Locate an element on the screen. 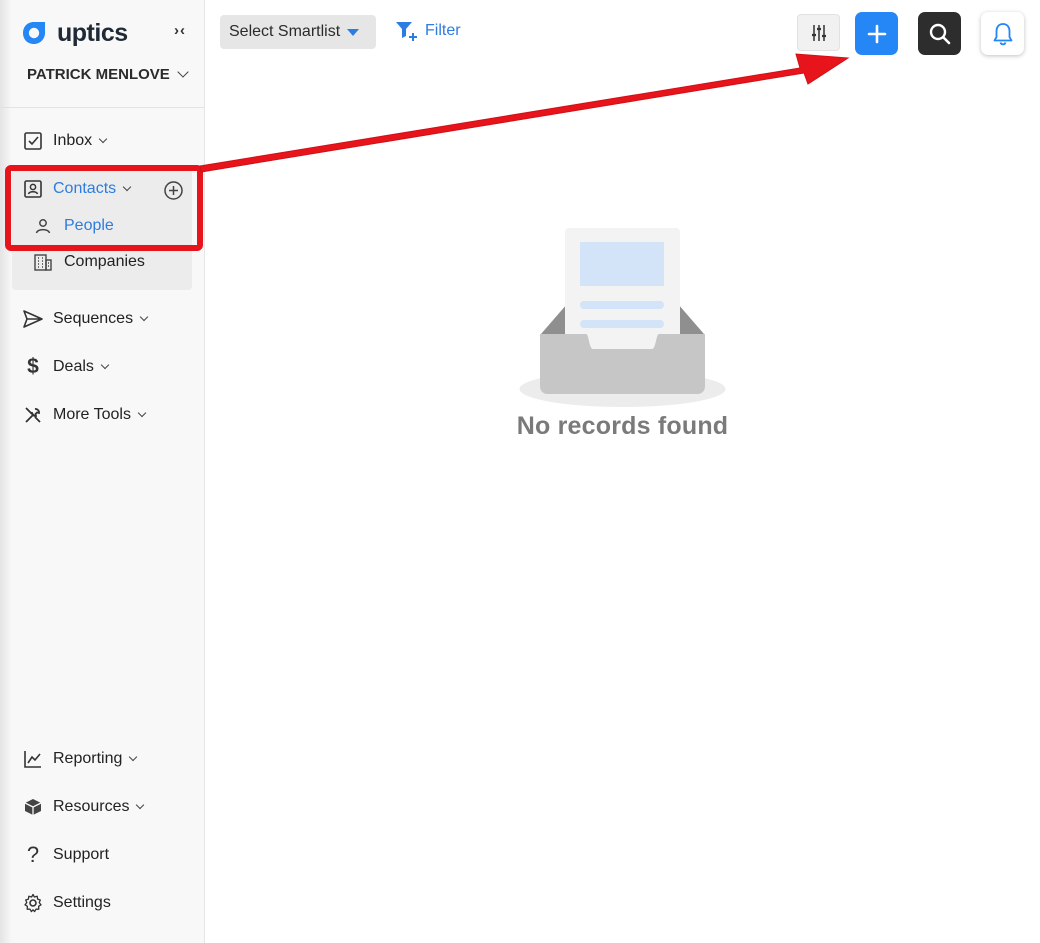 The height and width of the screenshot is (943, 1040). filter-button: Filter is located at coordinates (428, 31).